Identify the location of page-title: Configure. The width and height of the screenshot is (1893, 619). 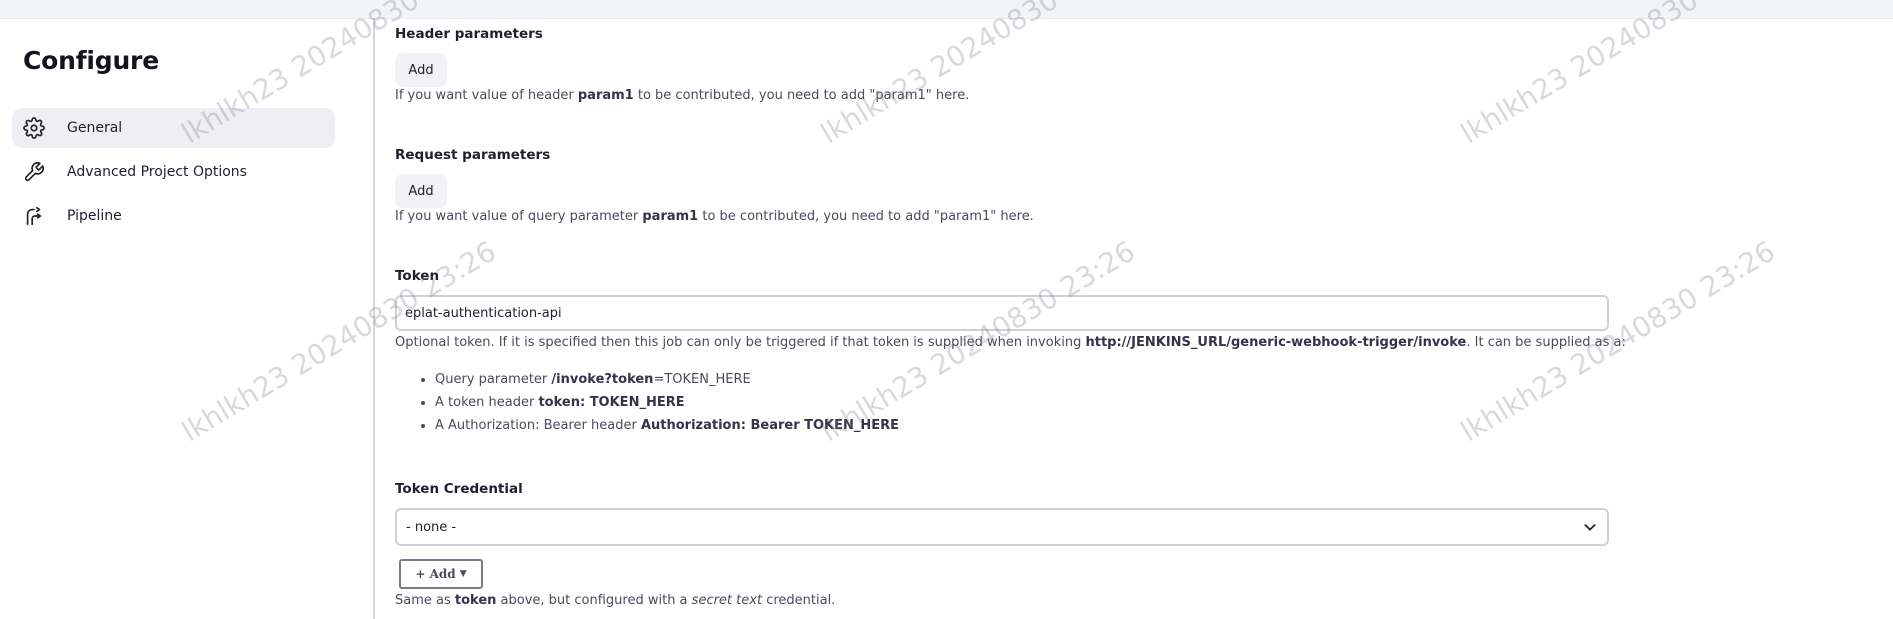
(91, 60).